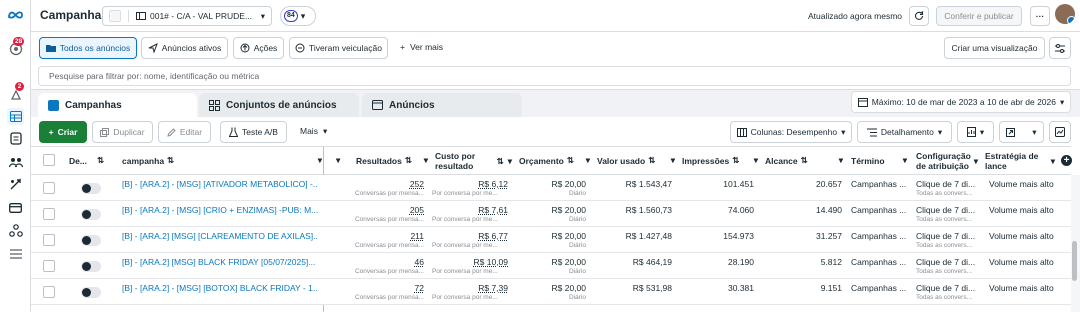 This screenshot has height=312, width=1080. Describe the element at coordinates (63, 132) in the screenshot. I see `create-button: + Criar` at that location.